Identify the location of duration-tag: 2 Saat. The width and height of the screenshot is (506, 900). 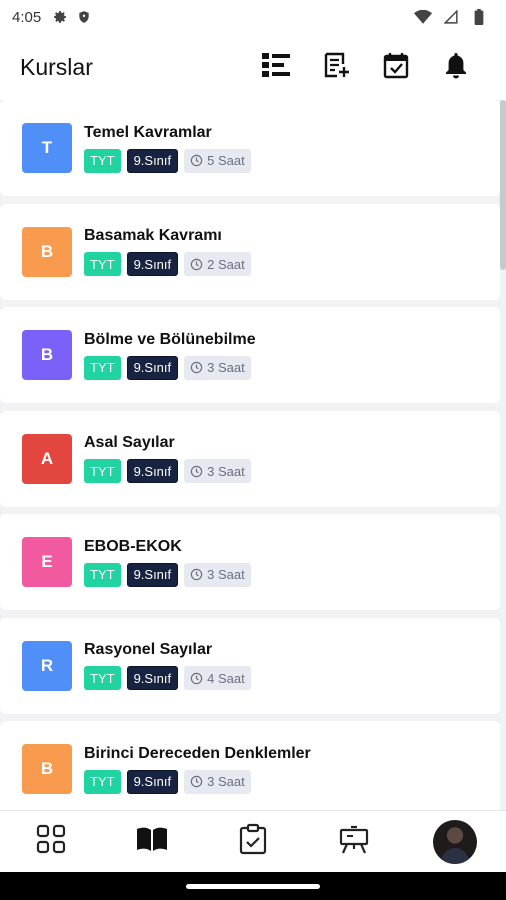
(217, 264).